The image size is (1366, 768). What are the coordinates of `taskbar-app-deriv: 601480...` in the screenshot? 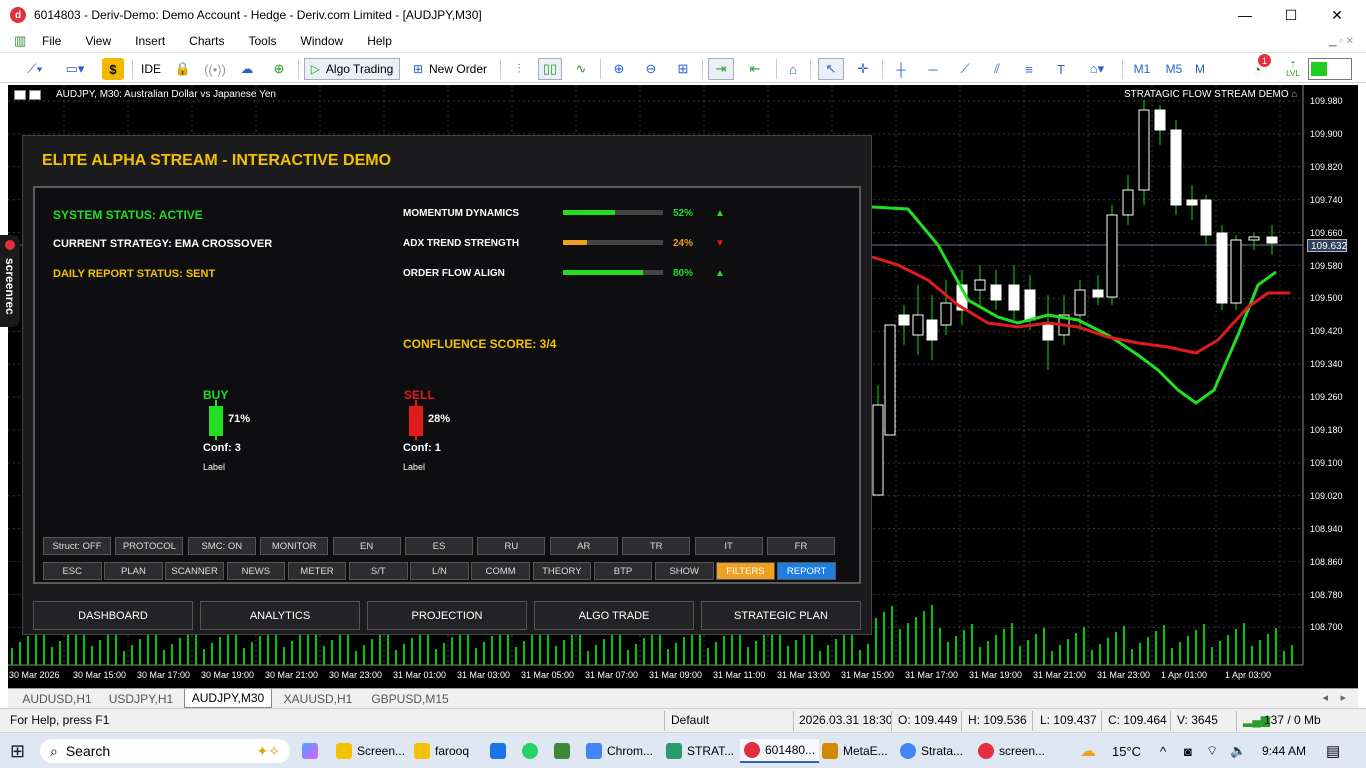 It's located at (780, 751).